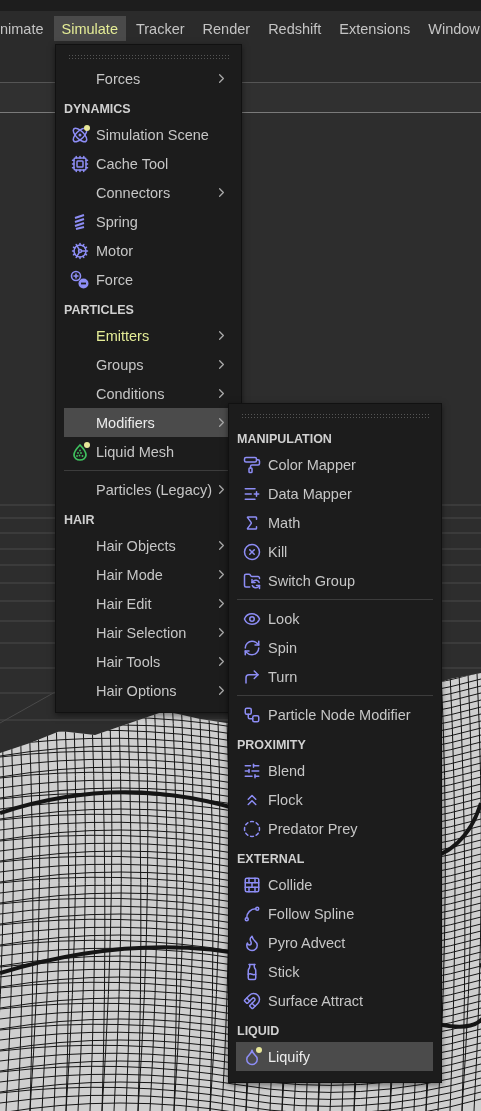  I want to click on menu-item: Simulation Scene, so click(147, 134).